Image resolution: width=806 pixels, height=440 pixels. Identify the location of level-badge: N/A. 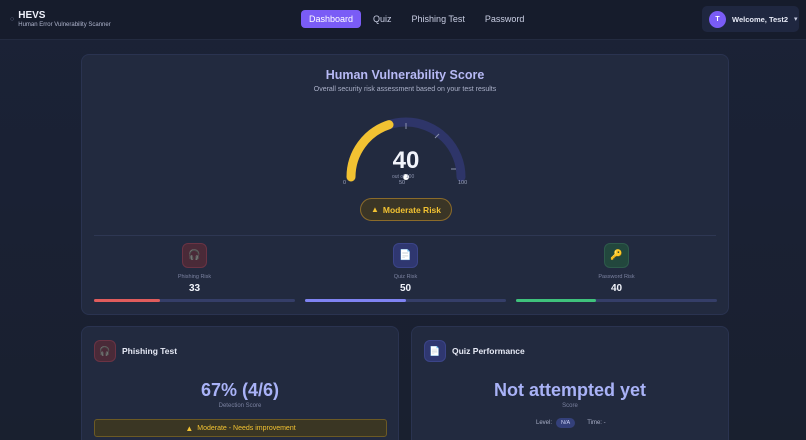
(566, 423).